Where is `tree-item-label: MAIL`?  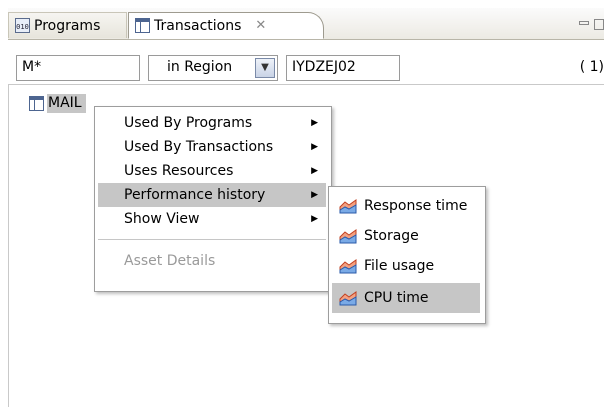
tree-item-label: MAIL is located at coordinates (66, 103).